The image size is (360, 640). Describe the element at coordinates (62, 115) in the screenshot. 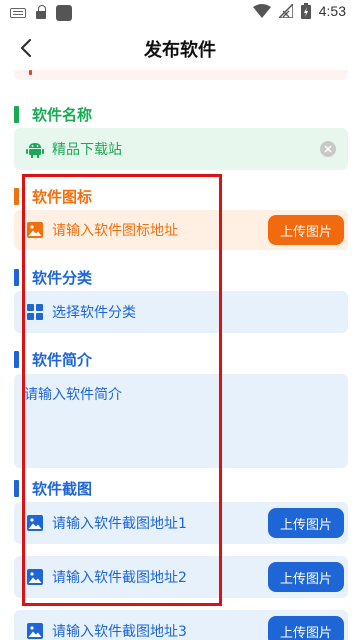

I see `section-title-name-label: 软件名称` at that location.